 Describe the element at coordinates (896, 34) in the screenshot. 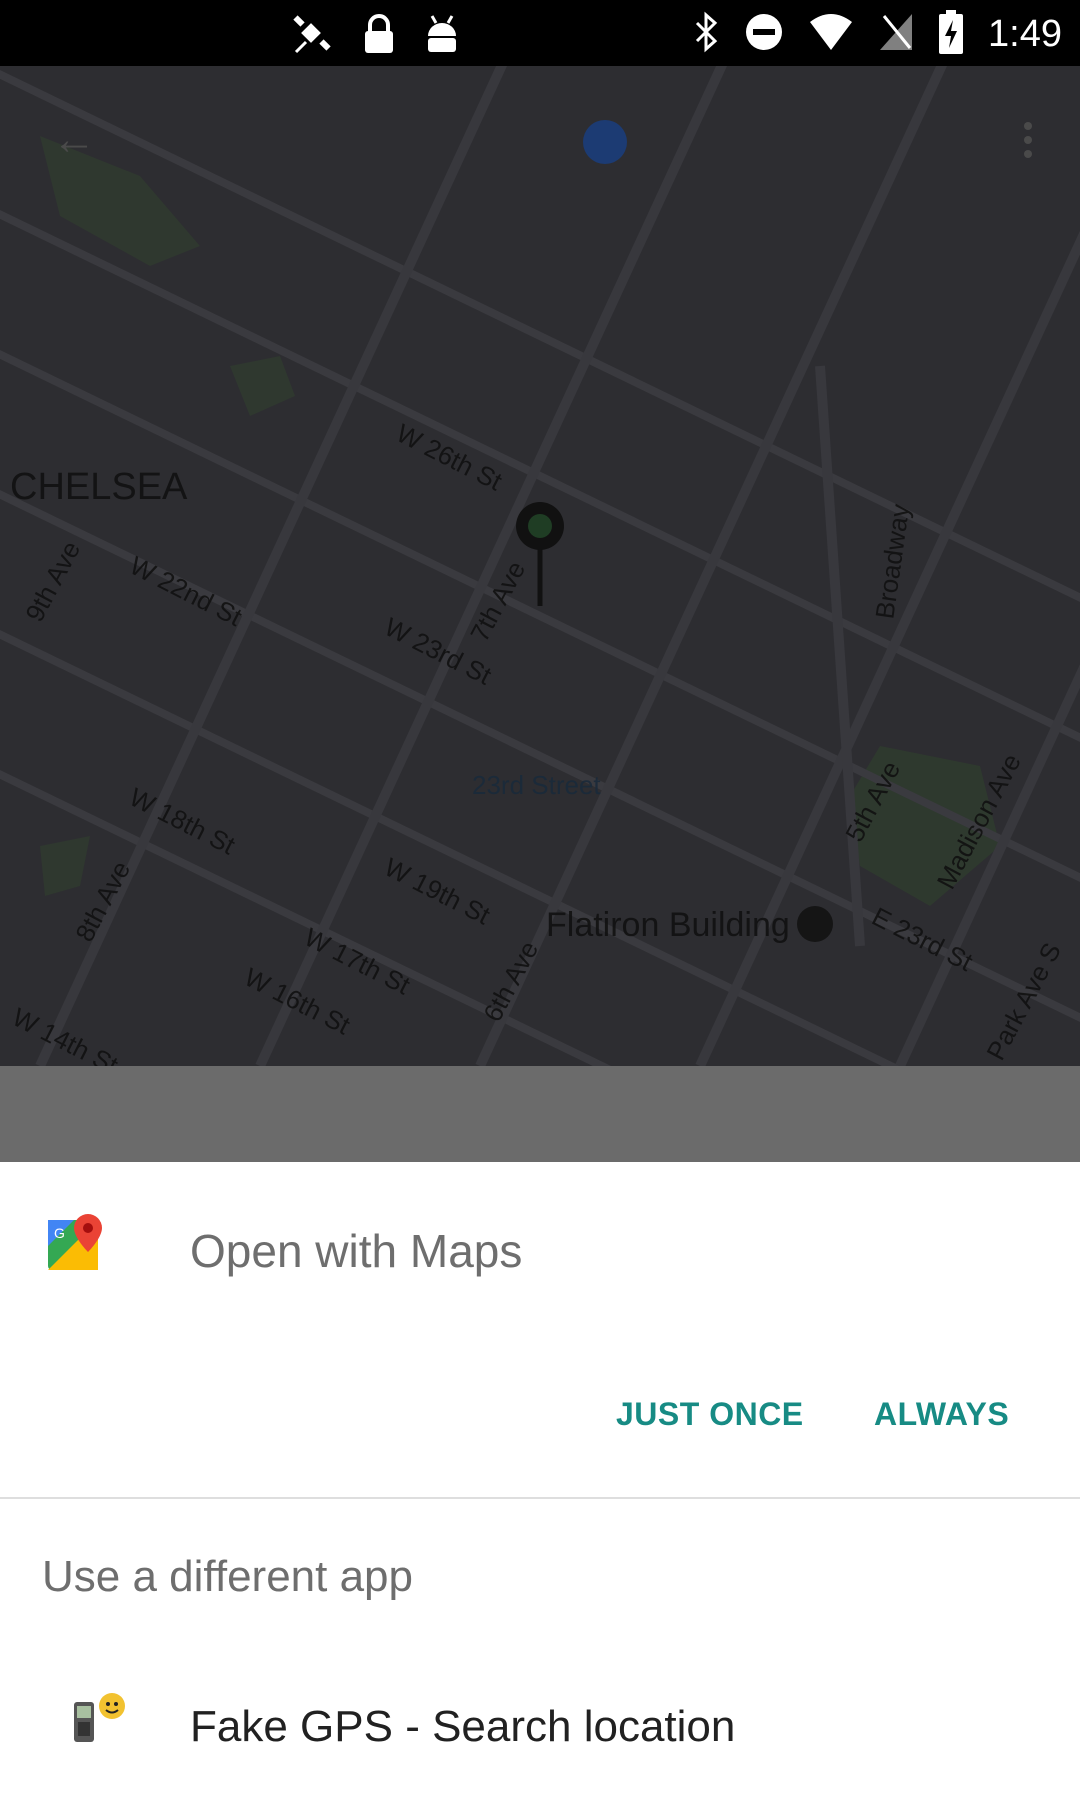

I see `no-sim-icon` at that location.